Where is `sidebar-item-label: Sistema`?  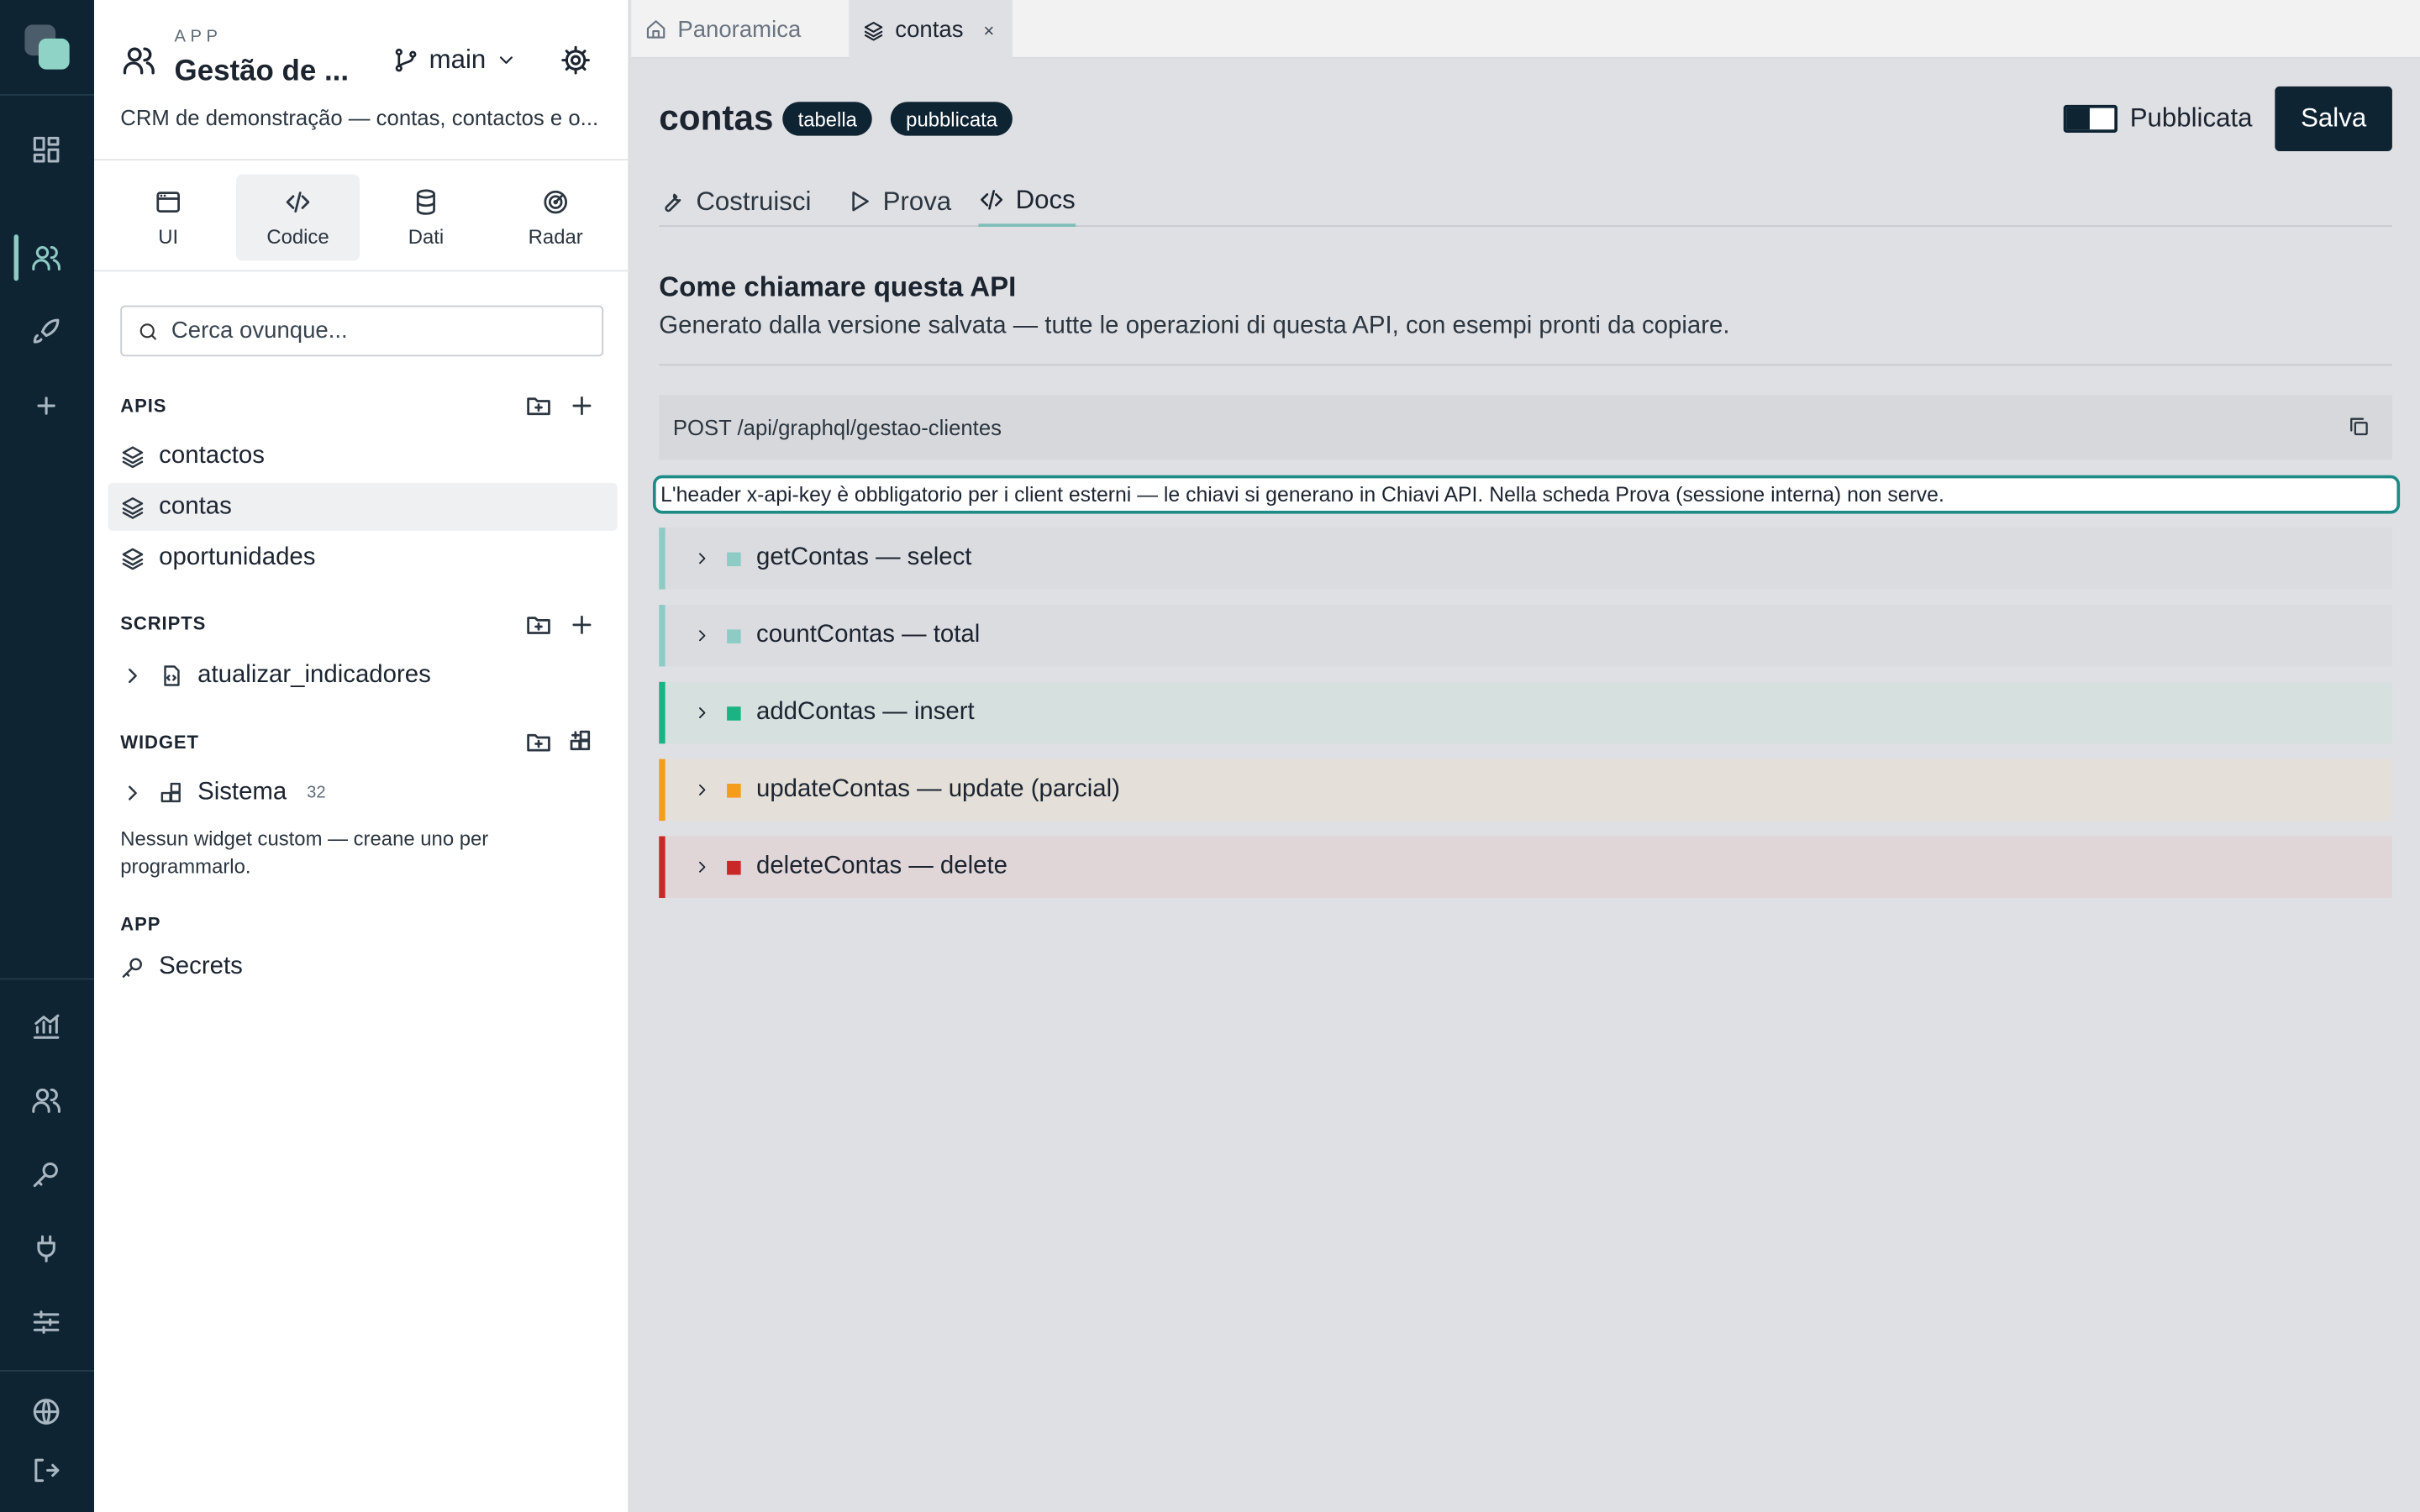
sidebar-item-label: Sistema is located at coordinates (242, 791).